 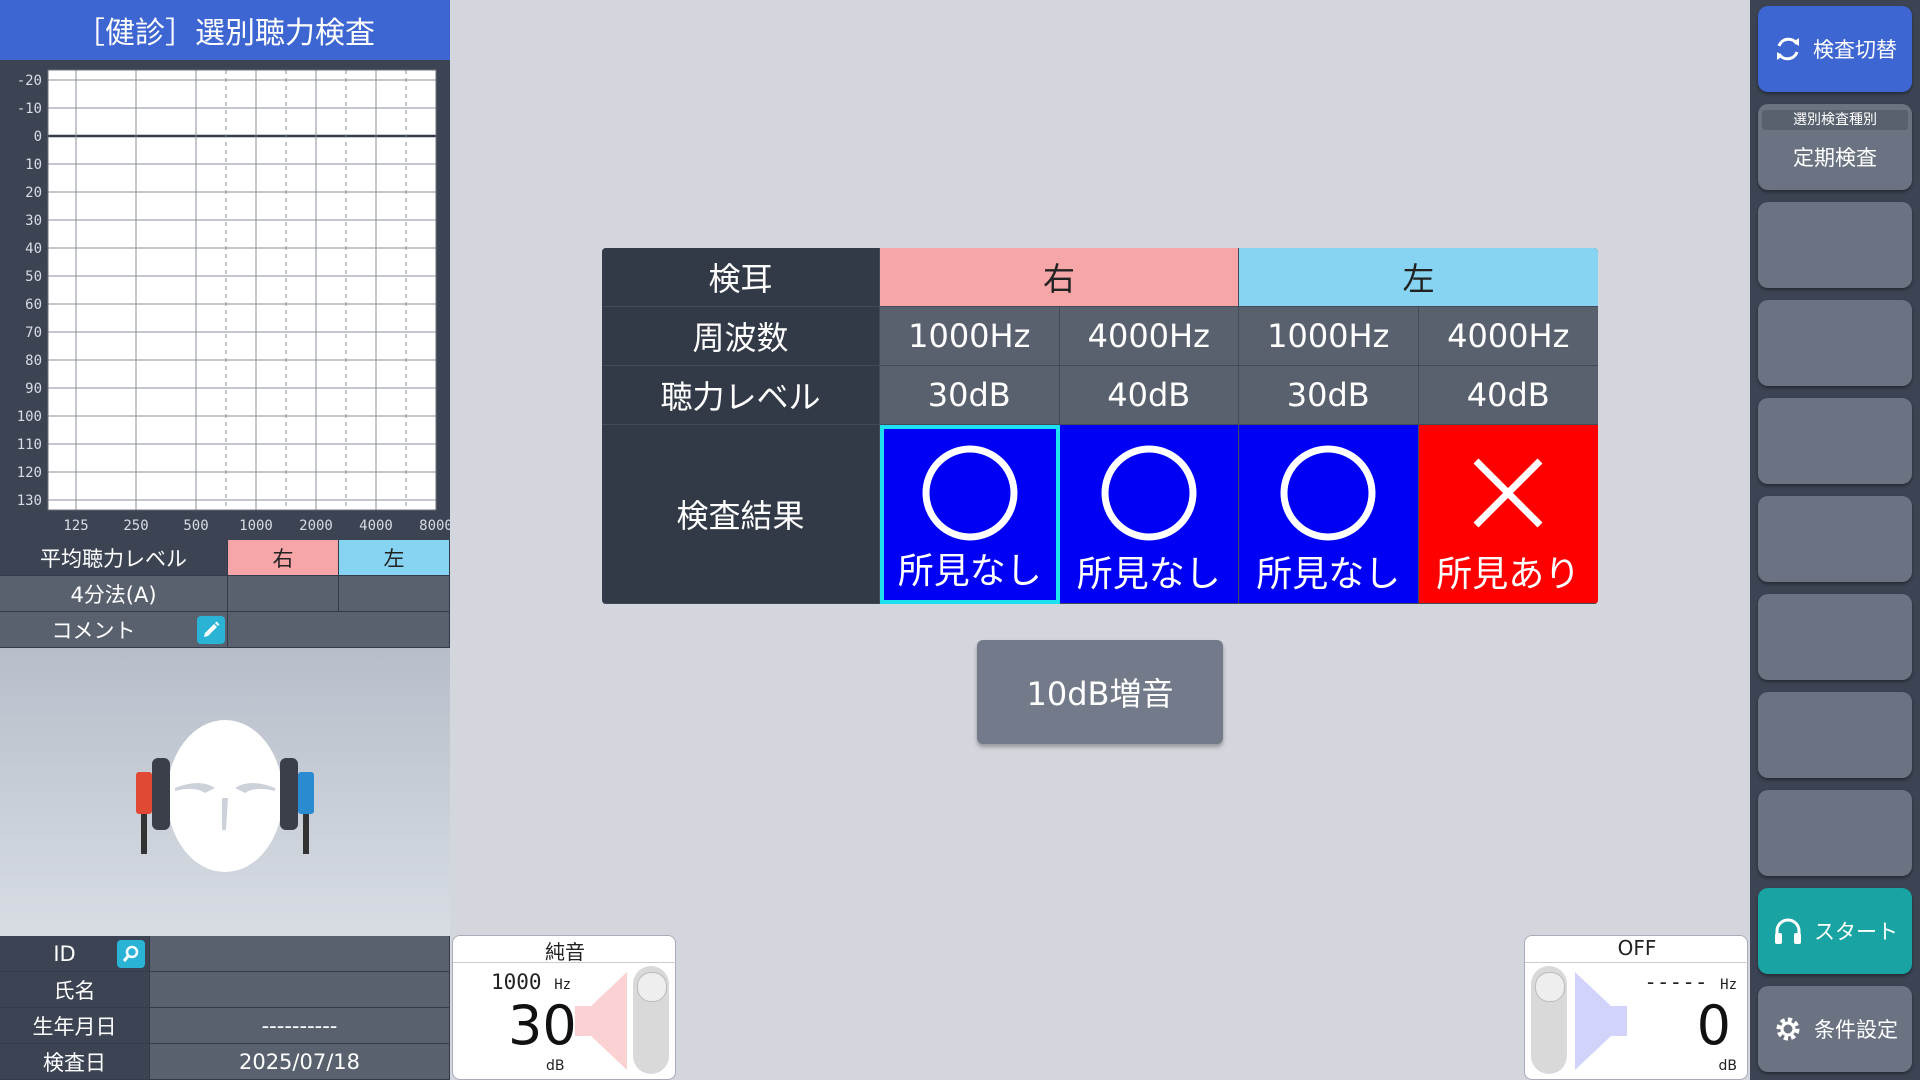 I want to click on switch-exam-label: 検査切替, so click(x=1855, y=50).